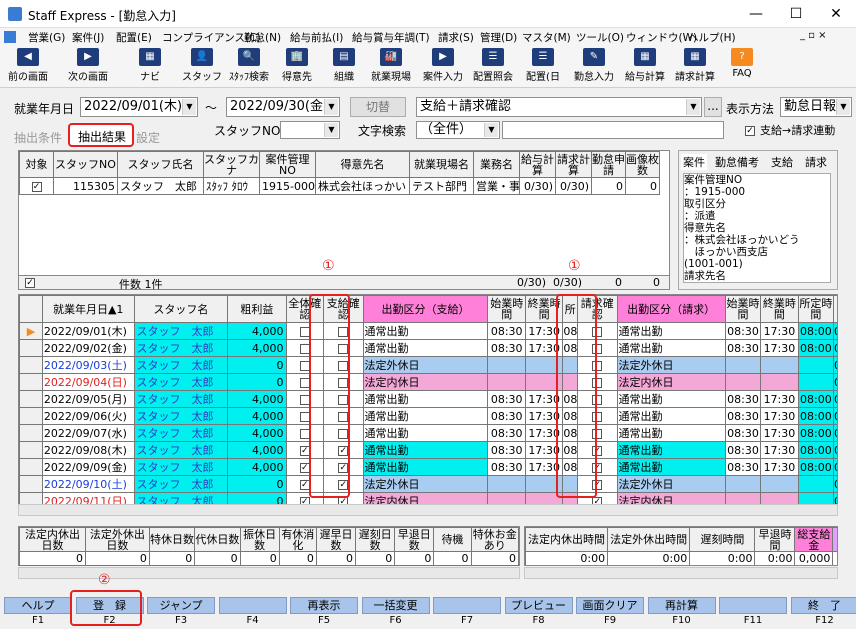  I want to click on table-row: 2022/09/04(日)スタッフ 太郎0 法定内休日 法定内休日 01, so click(428, 382).